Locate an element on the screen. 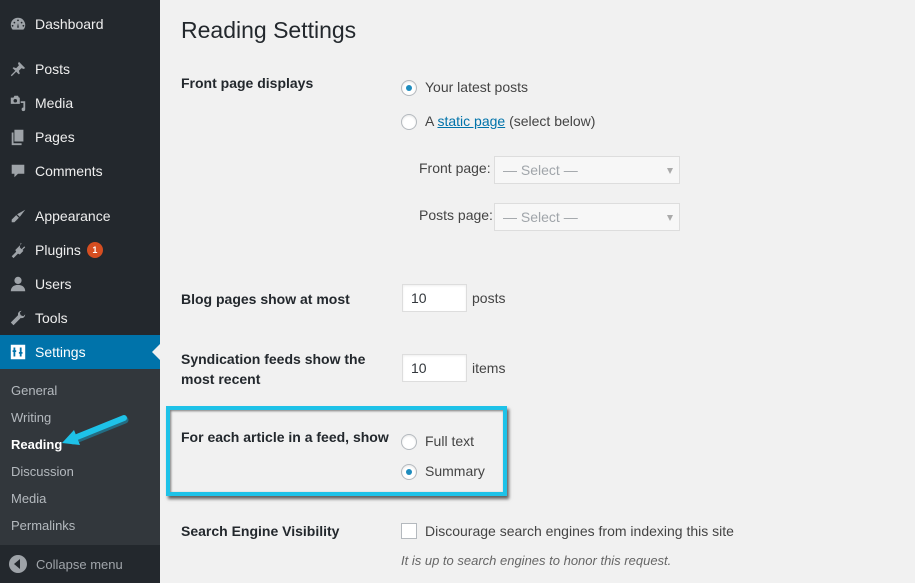 Image resolution: width=915 pixels, height=583 pixels. feed-article-label: For each article in a feed, show is located at coordinates (285, 437).